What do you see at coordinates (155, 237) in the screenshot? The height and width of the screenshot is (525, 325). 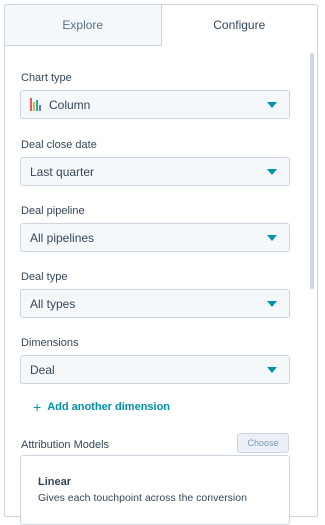 I see `deal-pipeline-select: All pipelines` at bounding box center [155, 237].